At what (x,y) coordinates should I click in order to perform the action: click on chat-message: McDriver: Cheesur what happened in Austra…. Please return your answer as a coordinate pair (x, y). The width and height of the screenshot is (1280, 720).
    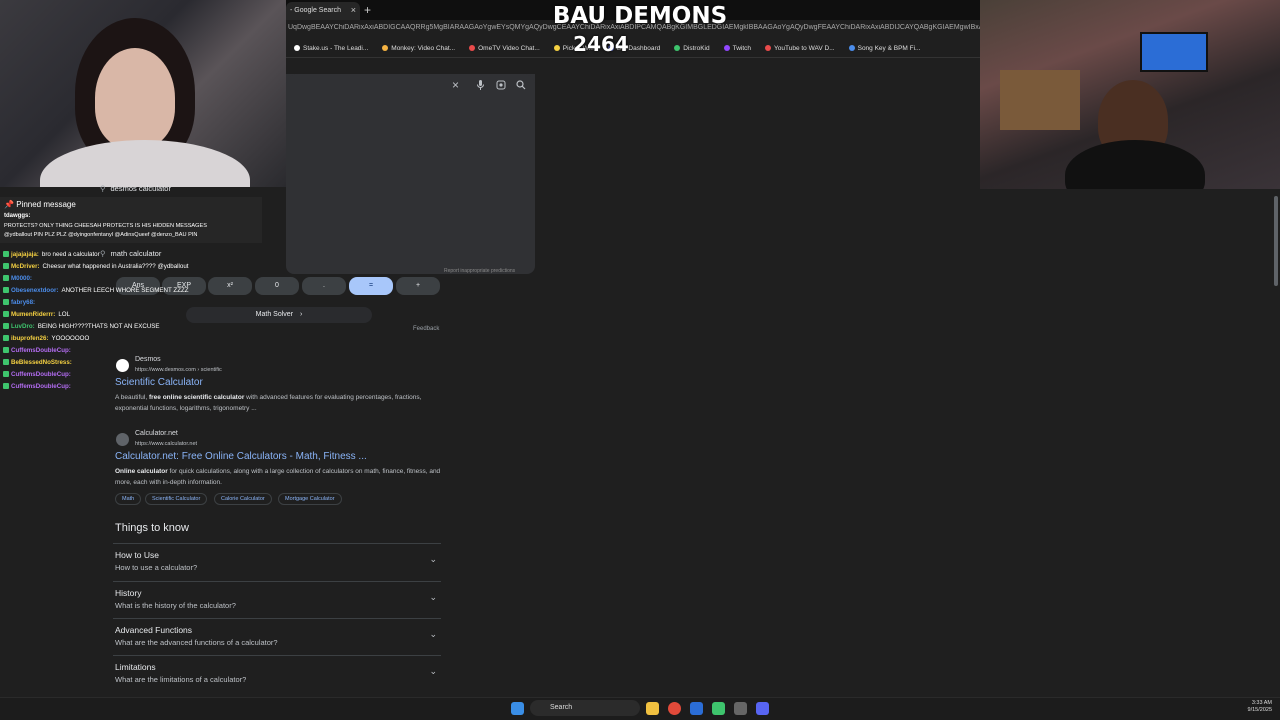
    Looking at the image, I should click on (96, 266).